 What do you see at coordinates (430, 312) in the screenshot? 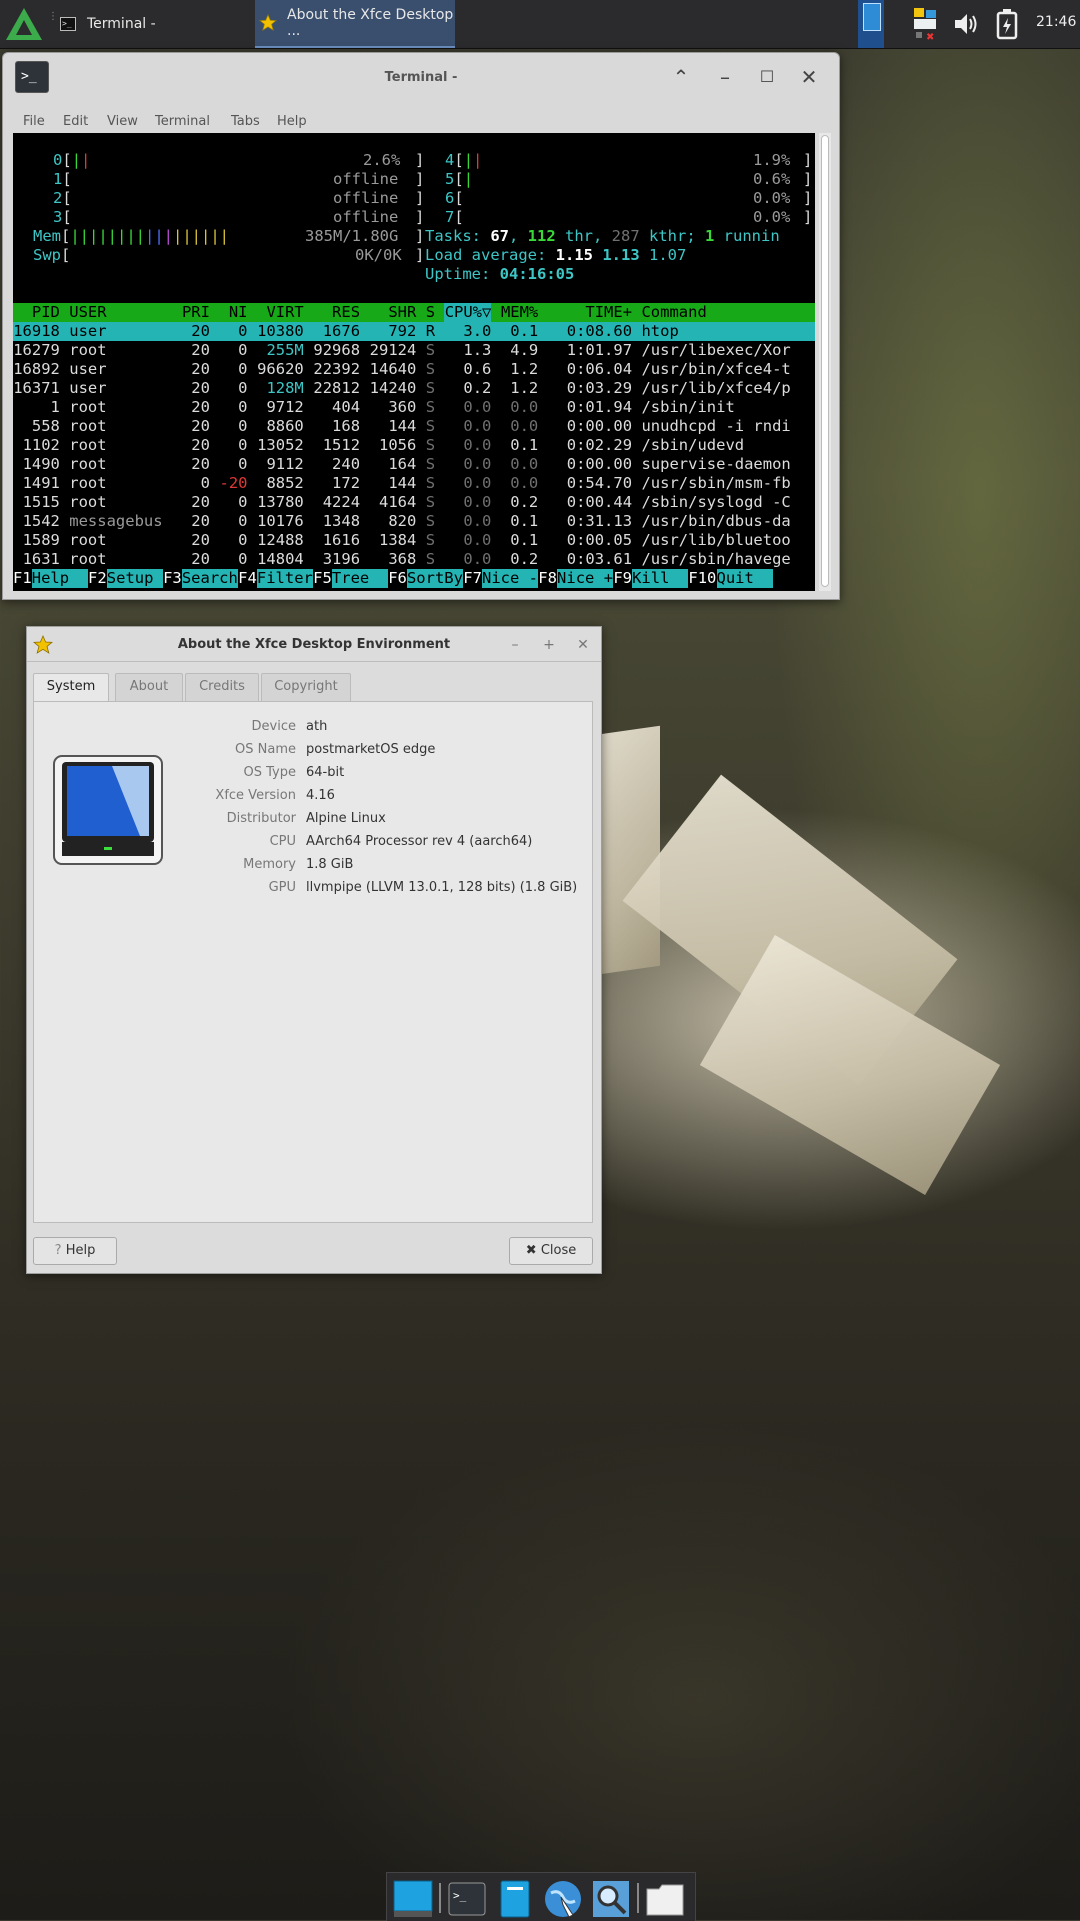
I see `column-header-s: S` at bounding box center [430, 312].